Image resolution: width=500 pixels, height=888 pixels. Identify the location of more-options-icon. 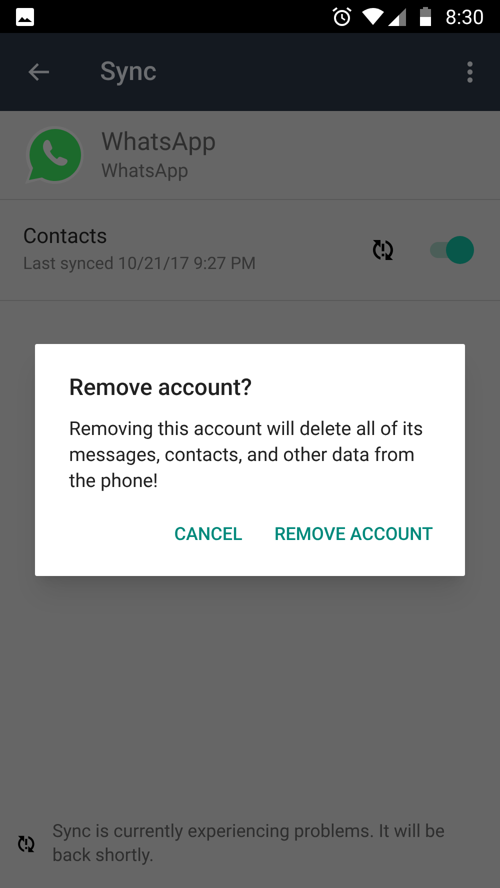
(470, 72).